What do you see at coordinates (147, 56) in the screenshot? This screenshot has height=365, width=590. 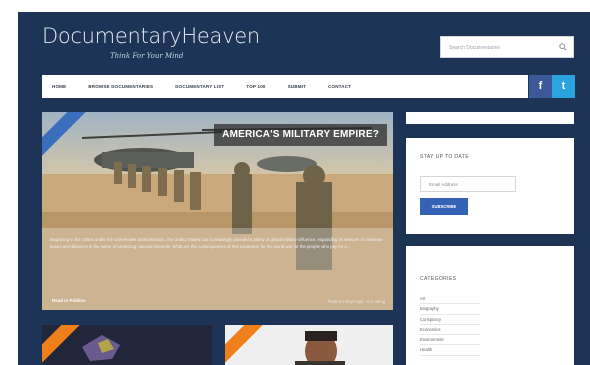 I see `site-tagline: Think For Your Mind` at bounding box center [147, 56].